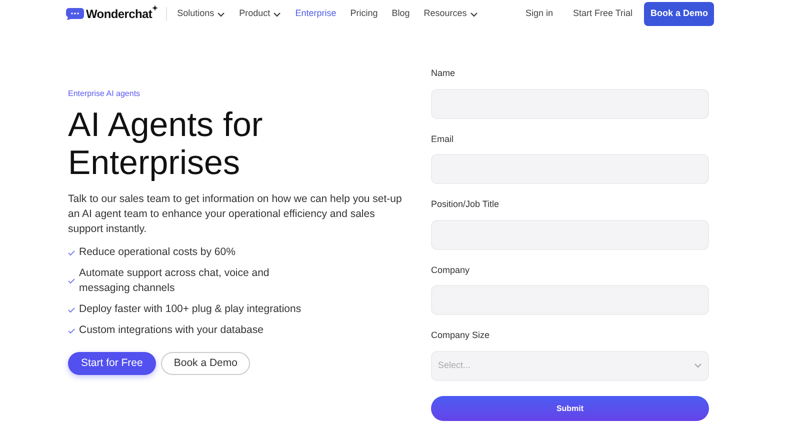  Describe the element at coordinates (166, 144) in the screenshot. I see `hero-title: AI Agents for Enterprises` at that location.